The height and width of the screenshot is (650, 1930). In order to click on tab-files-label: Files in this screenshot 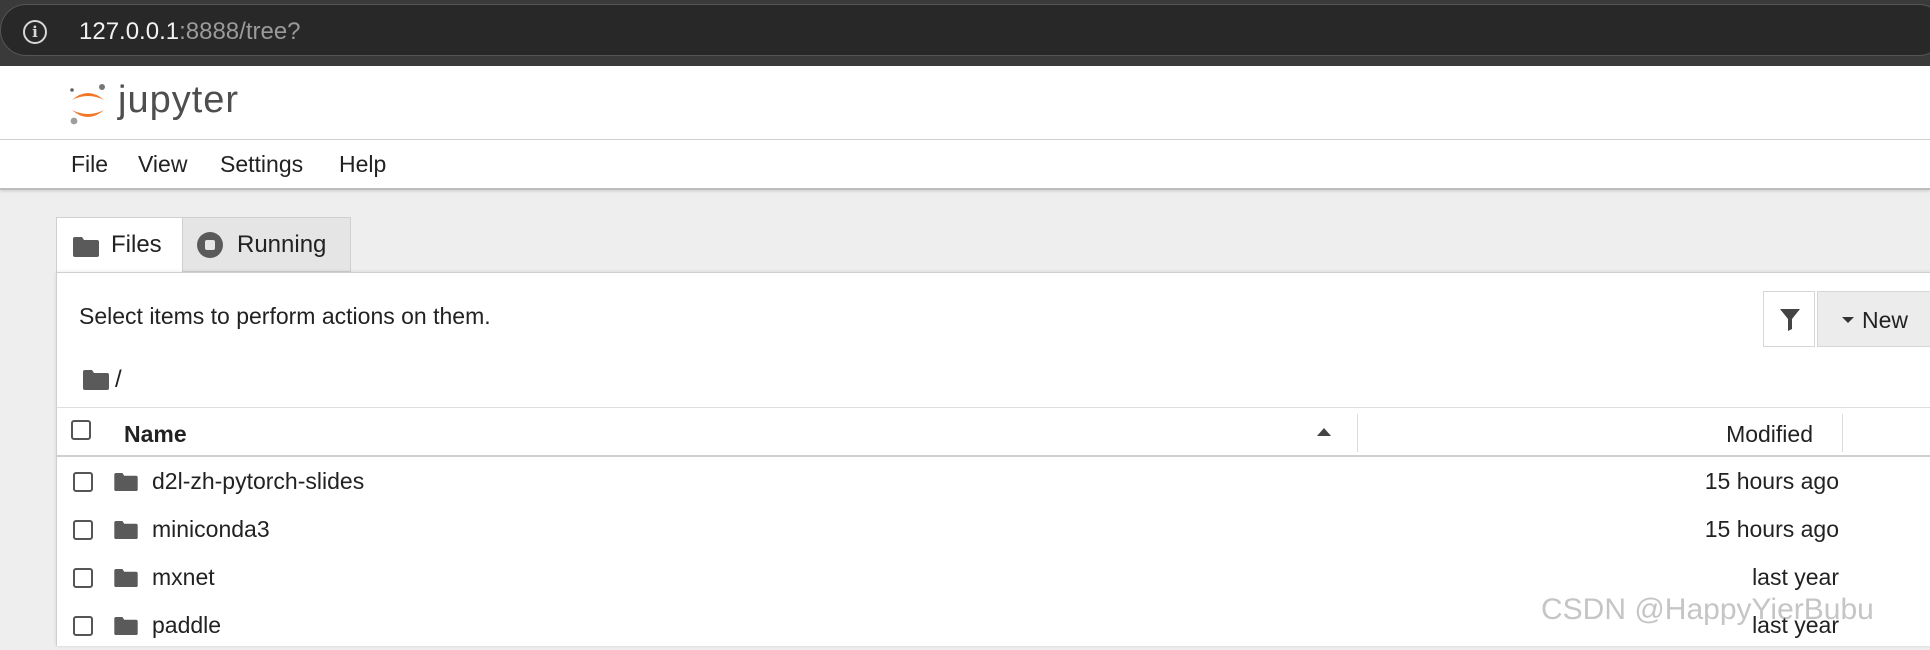, I will do `click(136, 244)`.